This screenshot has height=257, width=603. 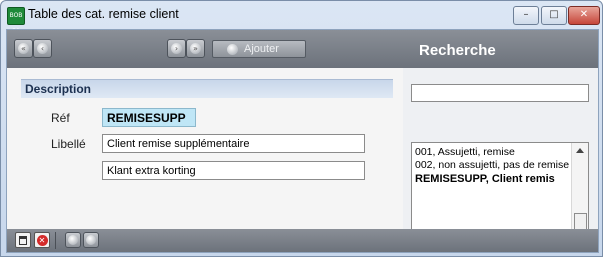 I want to click on ref-field: REMISESUPP, so click(x=149, y=117).